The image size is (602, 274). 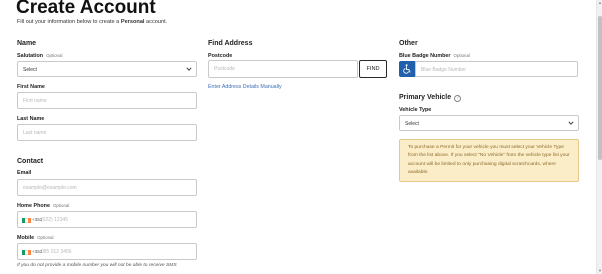 What do you see at coordinates (45, 237) in the screenshot?
I see `mobile-optional-tag: Optional` at bounding box center [45, 237].